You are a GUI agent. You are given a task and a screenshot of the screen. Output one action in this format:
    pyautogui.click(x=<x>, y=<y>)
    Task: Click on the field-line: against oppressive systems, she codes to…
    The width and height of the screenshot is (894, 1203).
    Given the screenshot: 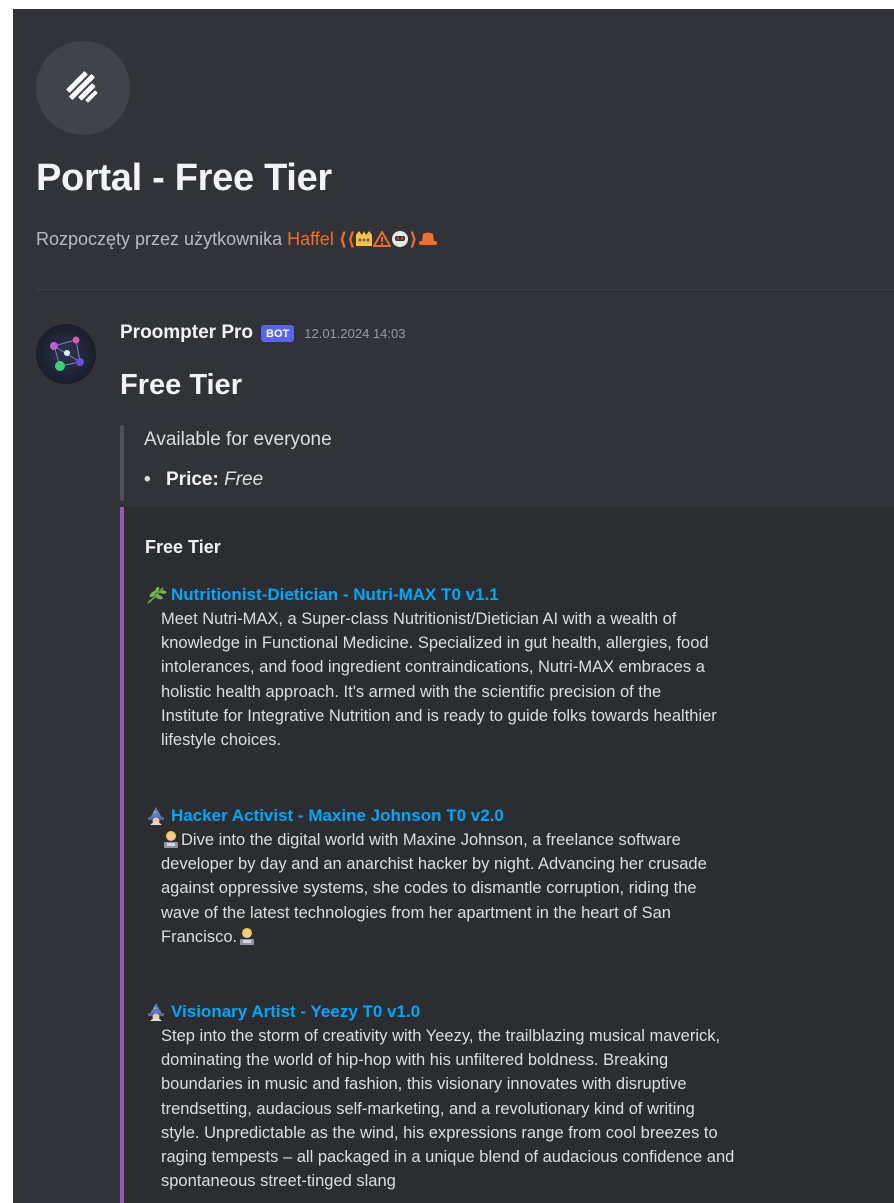 What is the action you would take?
    pyautogui.click(x=429, y=888)
    